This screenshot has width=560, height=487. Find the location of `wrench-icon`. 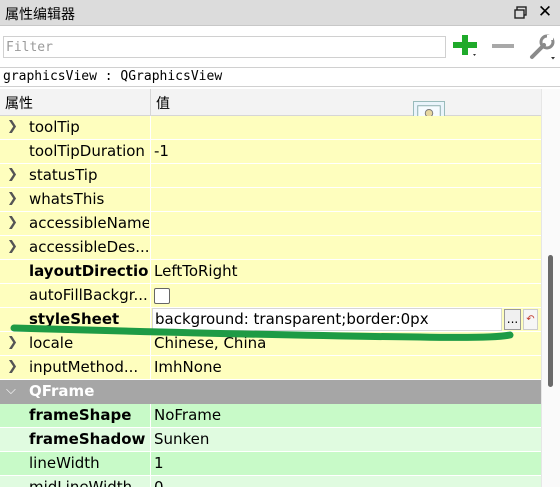

wrench-icon is located at coordinates (542, 47).